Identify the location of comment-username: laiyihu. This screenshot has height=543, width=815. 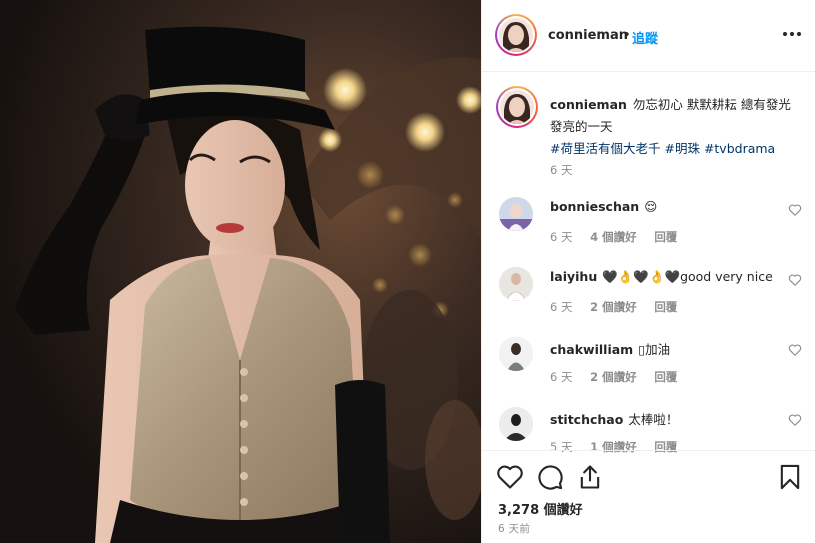
(573, 276).